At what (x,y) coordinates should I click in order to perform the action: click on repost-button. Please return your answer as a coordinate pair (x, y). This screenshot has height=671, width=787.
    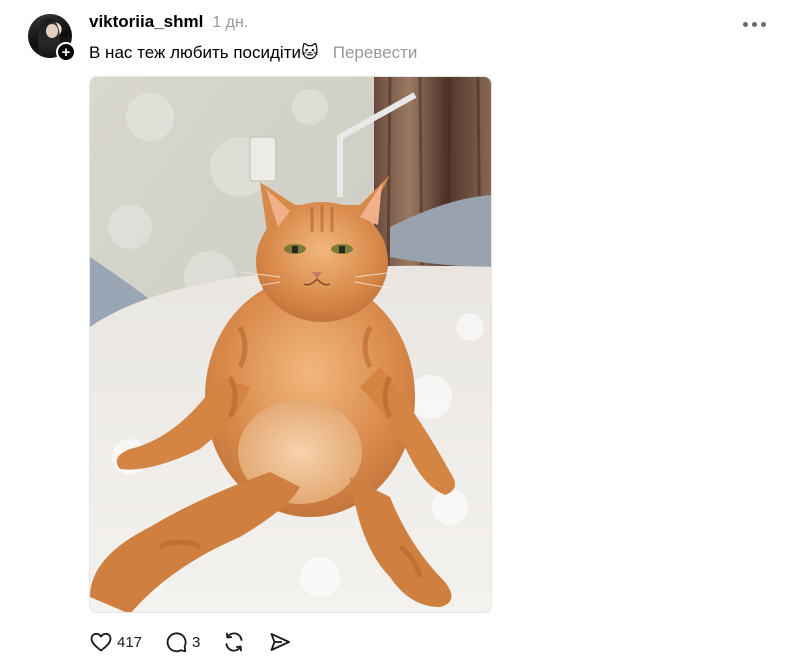
    Looking at the image, I should click on (234, 642).